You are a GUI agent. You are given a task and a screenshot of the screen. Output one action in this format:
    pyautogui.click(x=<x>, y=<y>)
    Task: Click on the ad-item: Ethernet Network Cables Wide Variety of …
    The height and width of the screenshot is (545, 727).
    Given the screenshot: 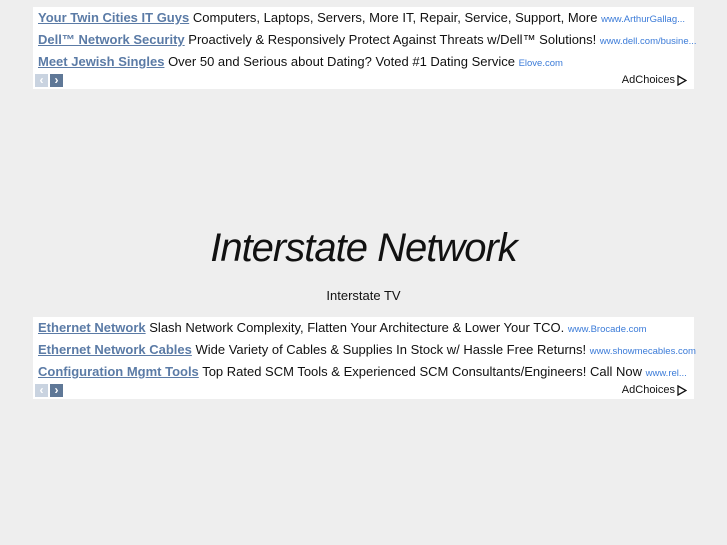 What is the action you would take?
    pyautogui.click(x=367, y=349)
    